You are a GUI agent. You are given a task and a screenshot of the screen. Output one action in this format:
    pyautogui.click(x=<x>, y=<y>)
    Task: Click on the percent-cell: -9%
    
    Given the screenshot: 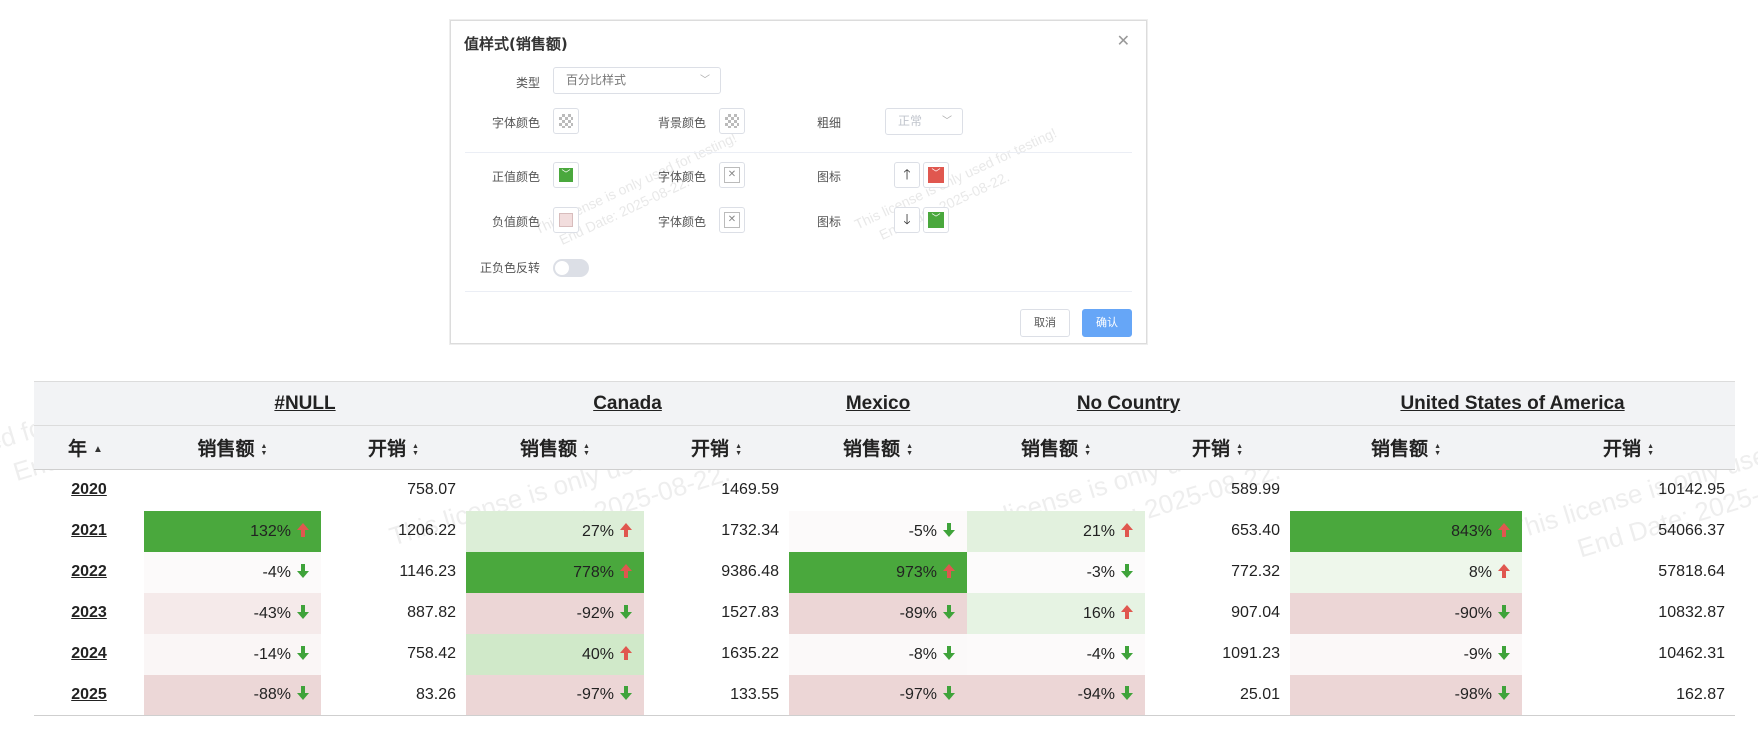 What is the action you would take?
    pyautogui.click(x=1406, y=654)
    